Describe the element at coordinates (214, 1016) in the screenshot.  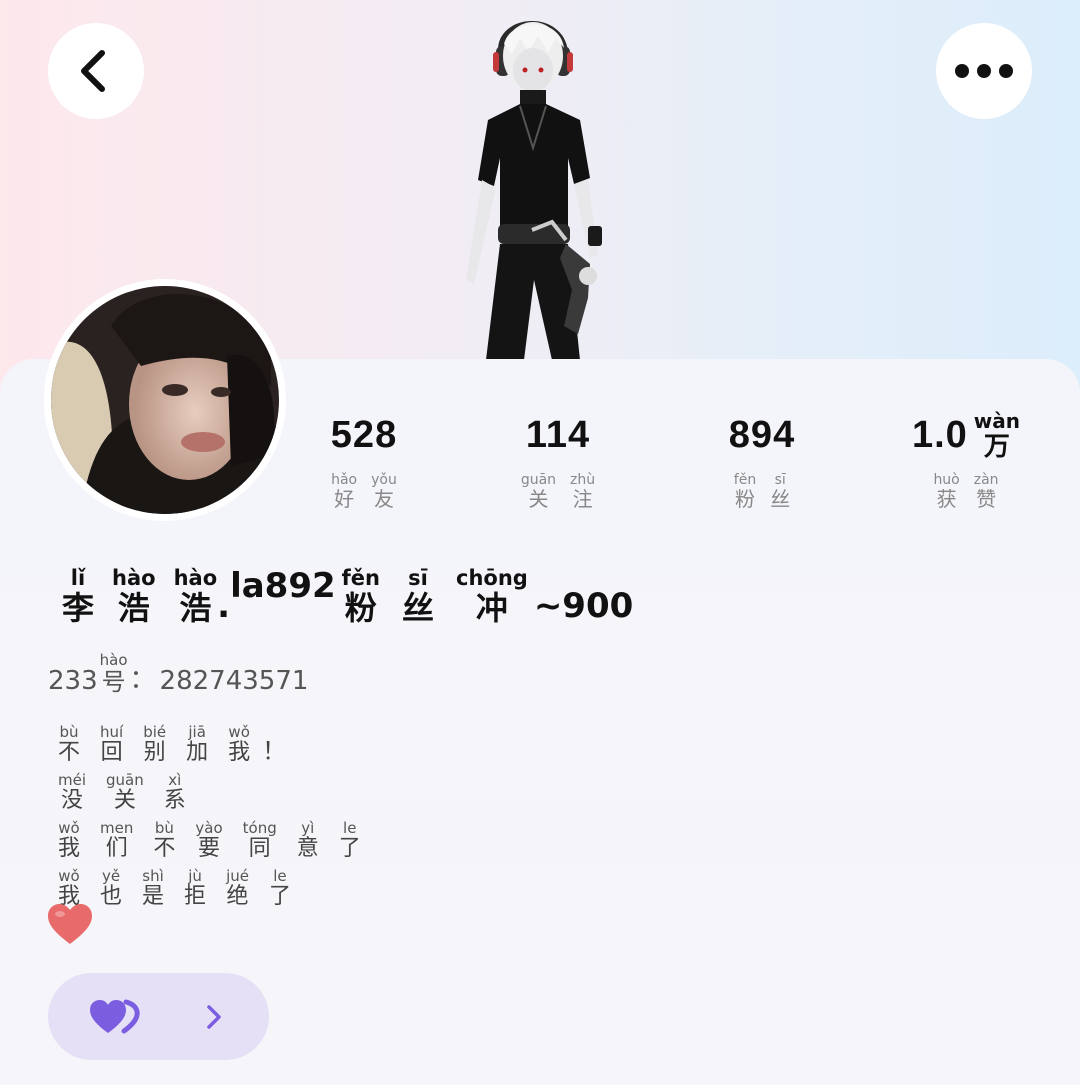
I see `chevron-right-icon` at that location.